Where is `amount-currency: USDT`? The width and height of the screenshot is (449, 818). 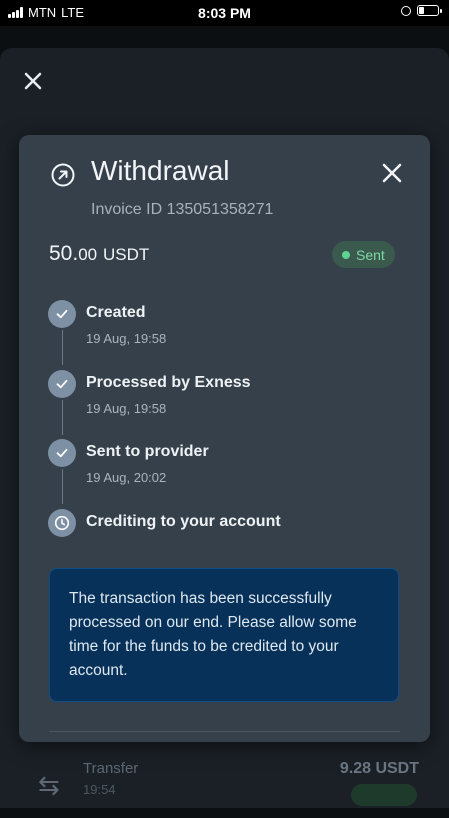
amount-currency: USDT is located at coordinates (126, 254).